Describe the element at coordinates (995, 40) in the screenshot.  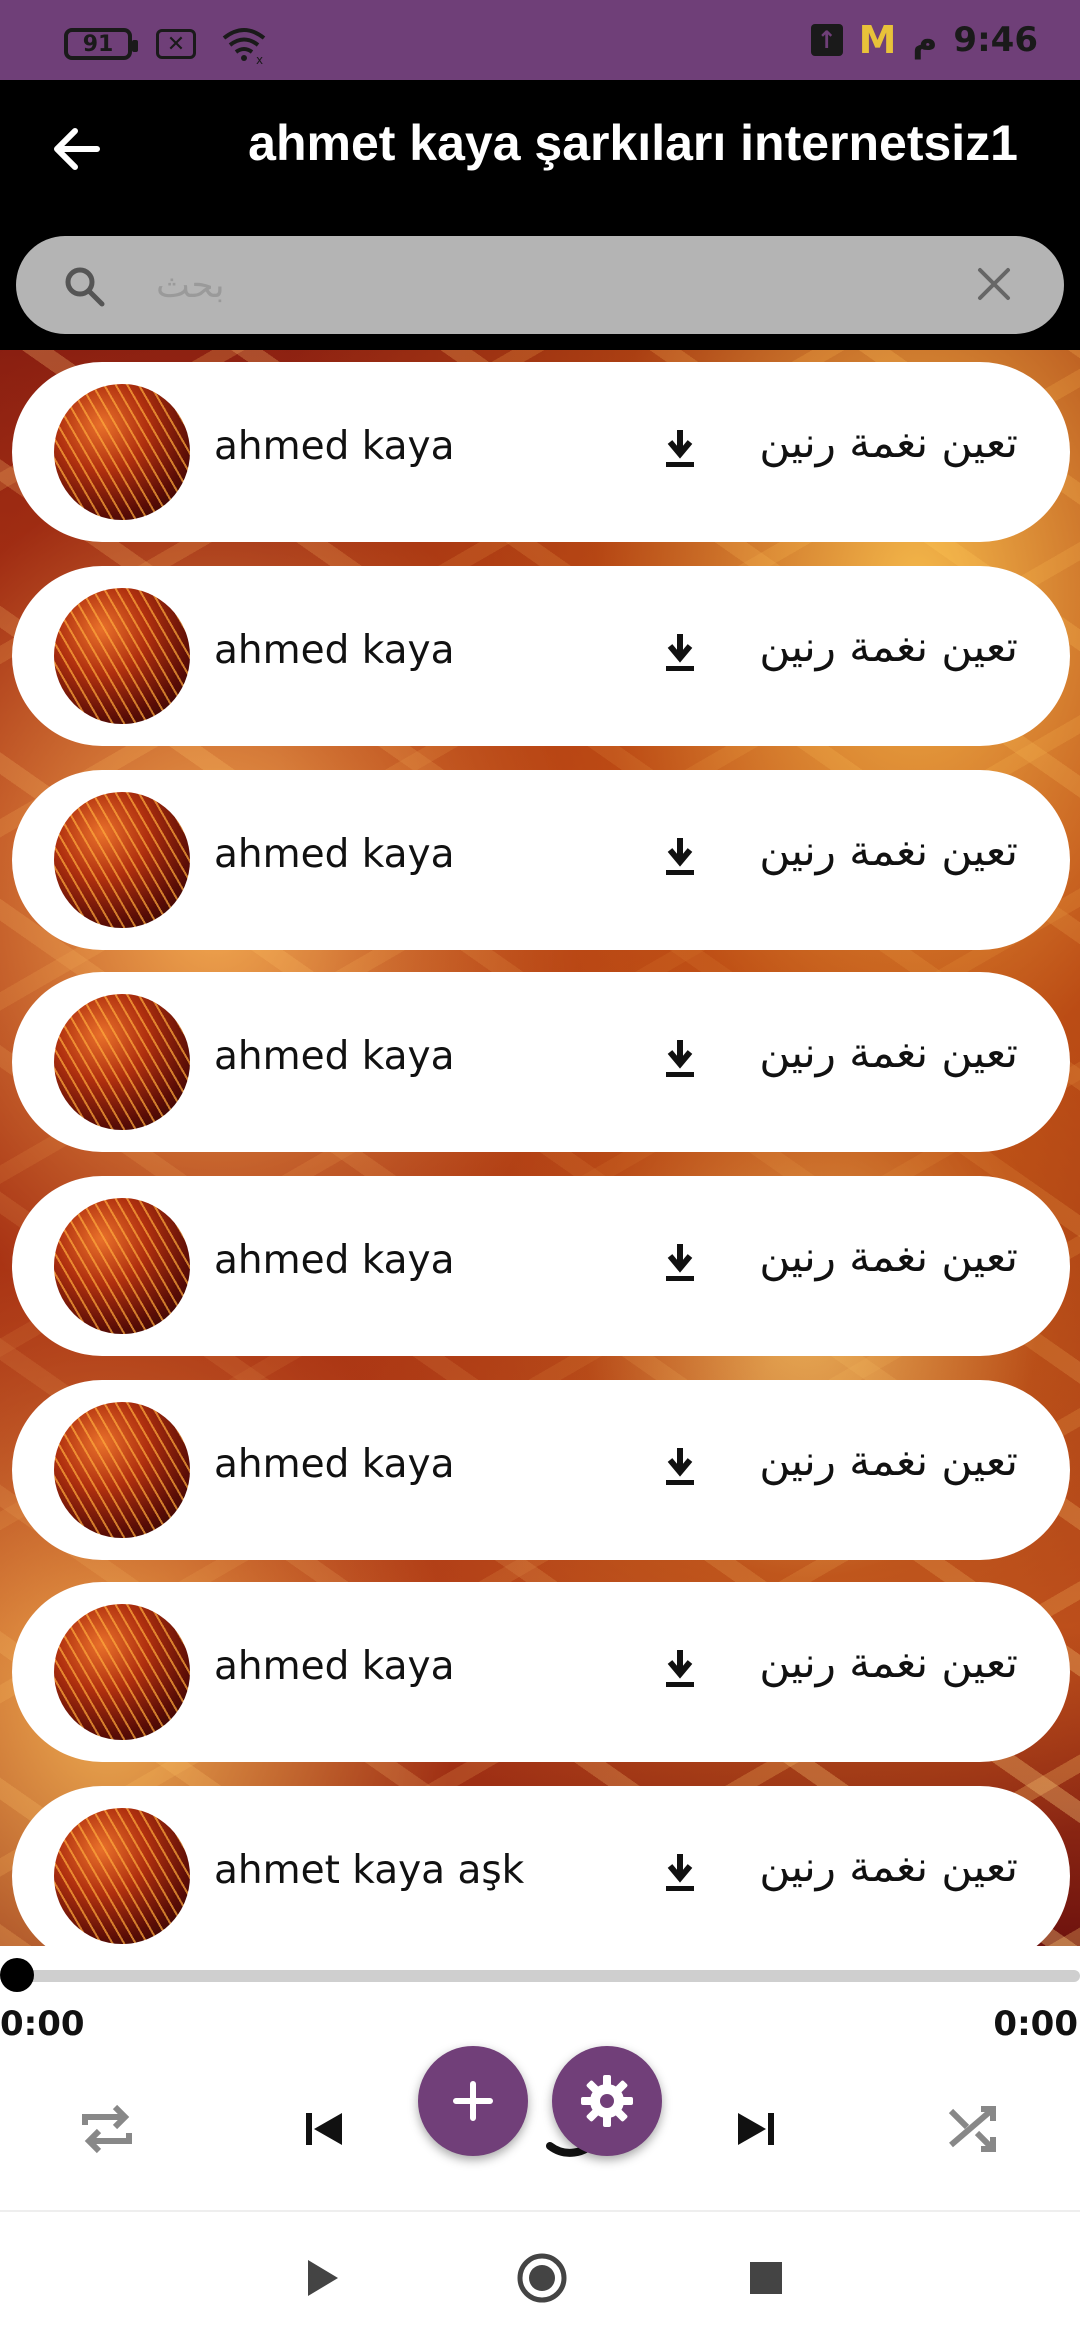
I see `status-time: 9:46` at that location.